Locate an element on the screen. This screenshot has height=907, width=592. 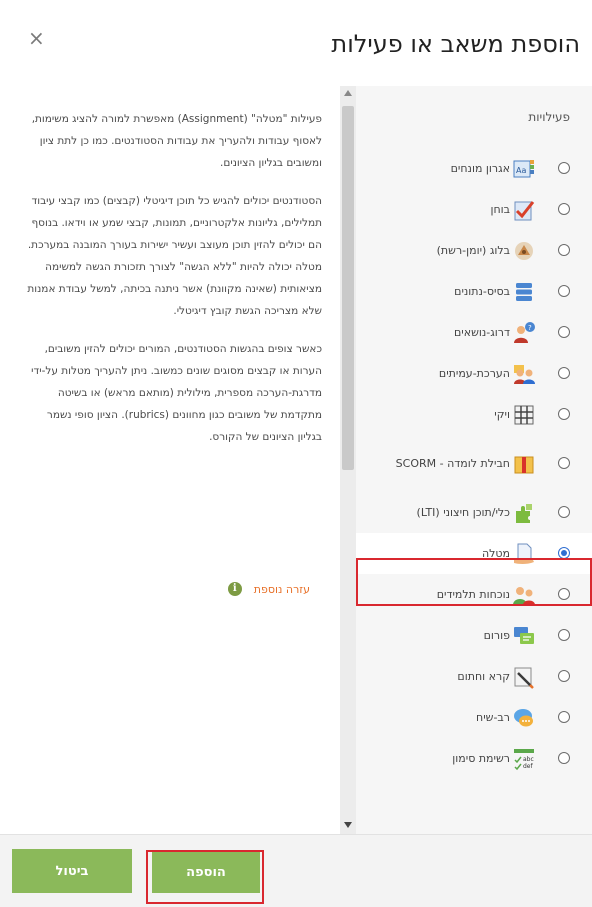
activity-label: קרא וחתום is located at coordinates (483, 676).